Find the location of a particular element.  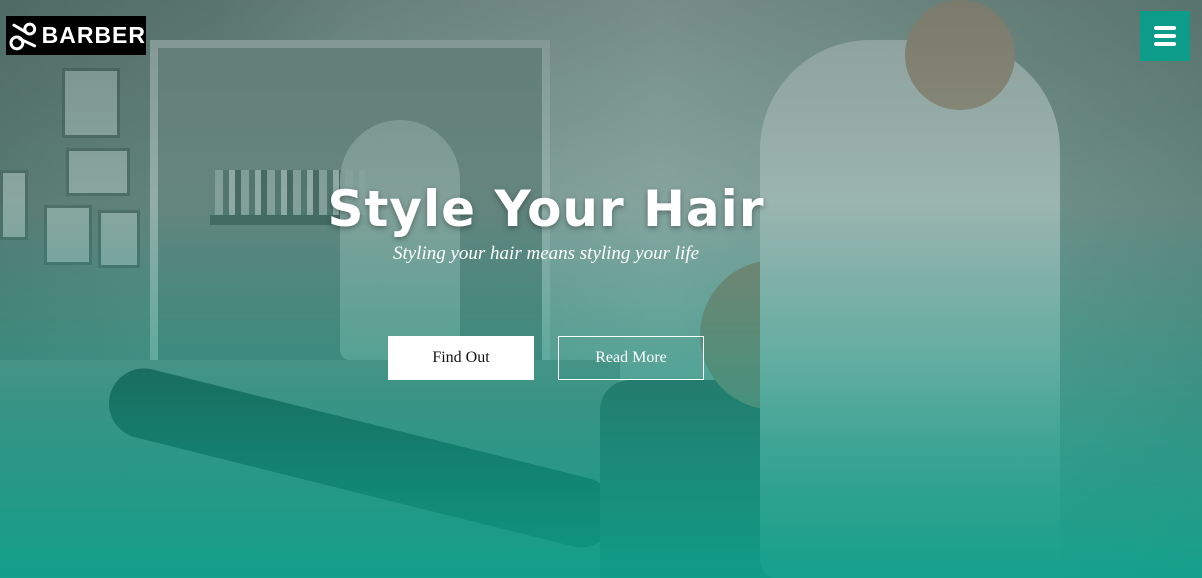

find-out-button: Find Out is located at coordinates (461, 358).